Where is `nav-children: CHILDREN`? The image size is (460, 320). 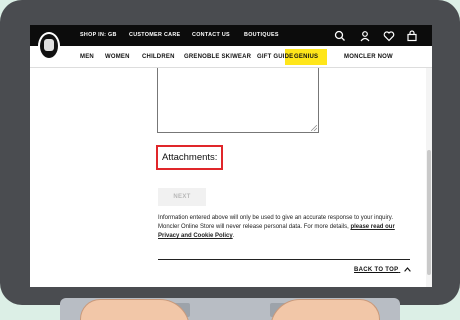 nav-children: CHILDREN is located at coordinates (158, 57).